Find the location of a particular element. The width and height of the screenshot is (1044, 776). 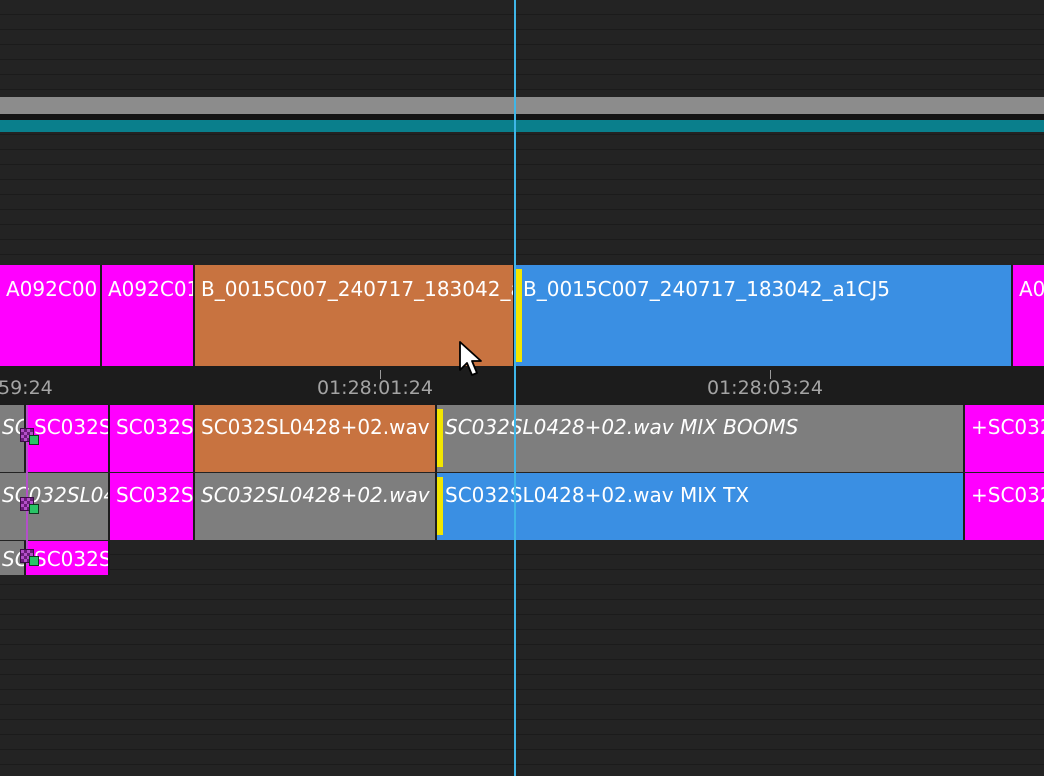

audio-clip: SC032SL0428+02.wav MIX BOOMS is located at coordinates (701, 438).